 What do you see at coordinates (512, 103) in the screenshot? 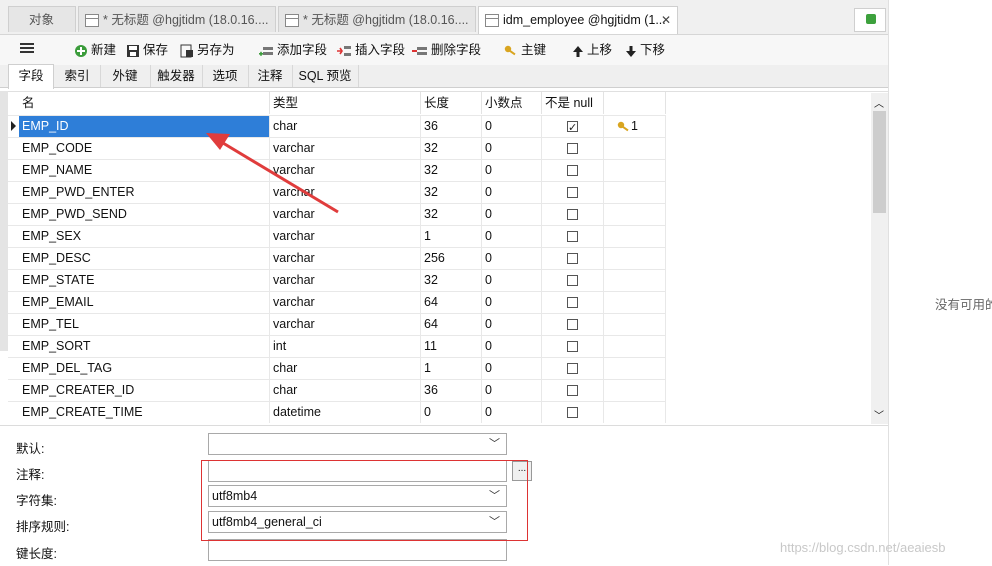
I see `column-header-decimals: 小数点` at bounding box center [512, 103].